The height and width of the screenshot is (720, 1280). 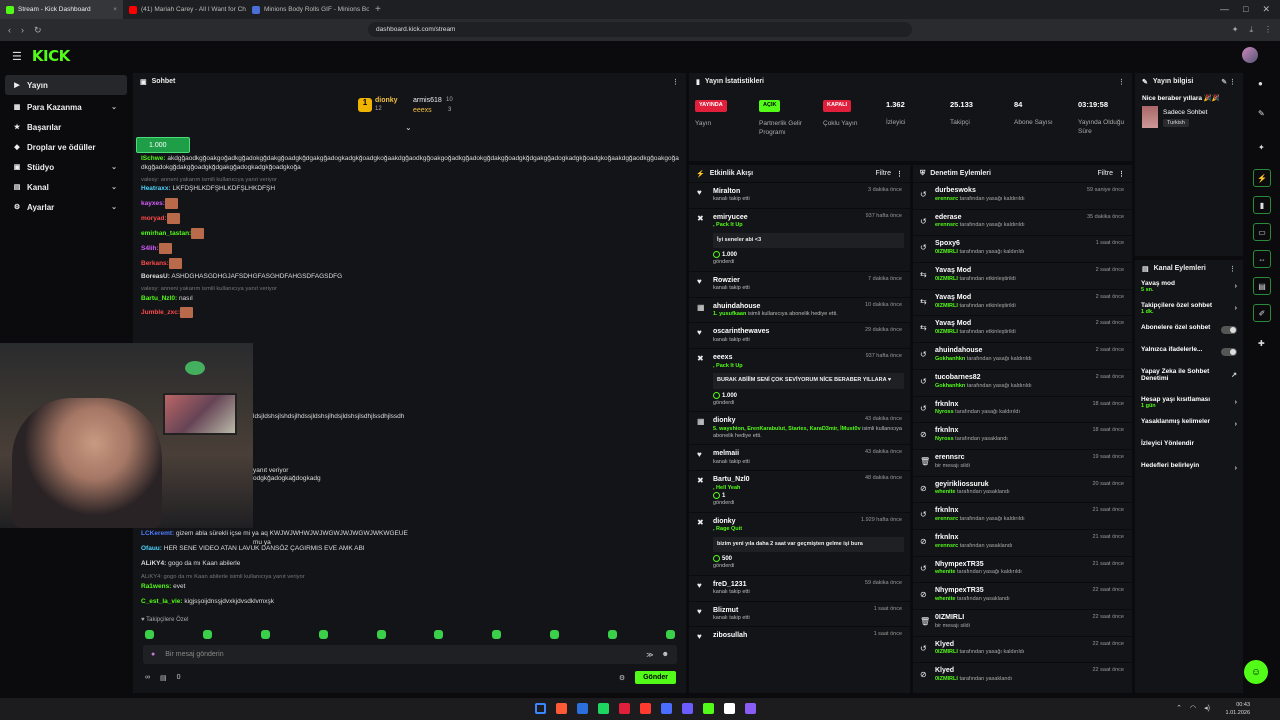 I want to click on extensions-icon: ✦, so click(x=1235, y=30).